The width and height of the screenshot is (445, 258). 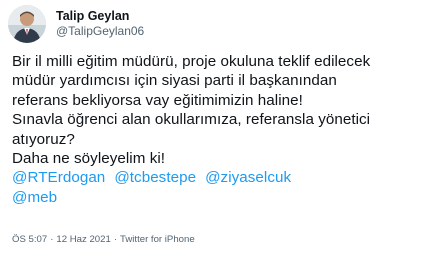 What do you see at coordinates (157, 239) in the screenshot?
I see `tweet-source: Twitter for iPhone` at bounding box center [157, 239].